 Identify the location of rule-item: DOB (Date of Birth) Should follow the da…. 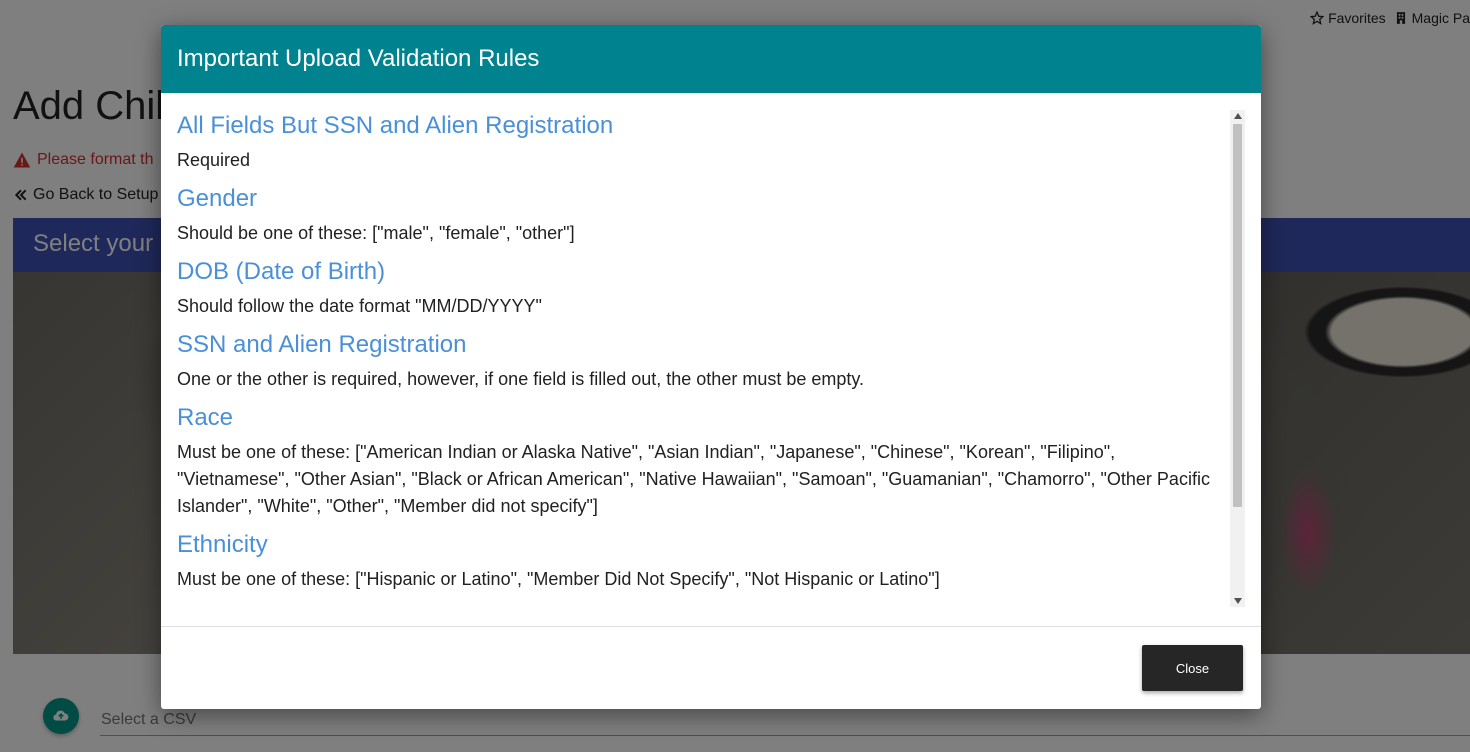
(703, 289).